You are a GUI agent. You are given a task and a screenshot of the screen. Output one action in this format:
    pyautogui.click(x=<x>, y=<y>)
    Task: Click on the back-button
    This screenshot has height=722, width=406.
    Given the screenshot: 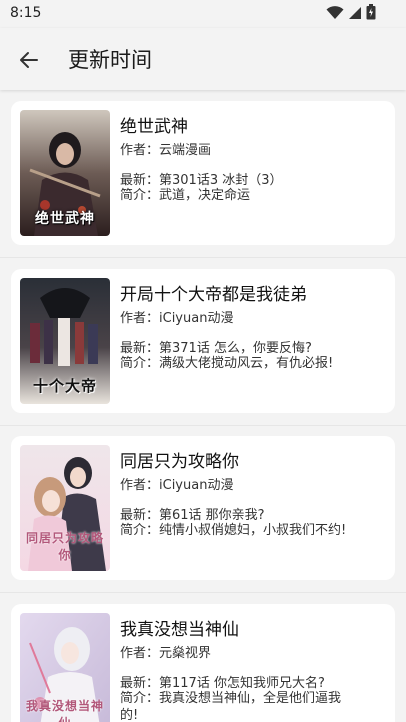 What is the action you would take?
    pyautogui.click(x=29, y=60)
    